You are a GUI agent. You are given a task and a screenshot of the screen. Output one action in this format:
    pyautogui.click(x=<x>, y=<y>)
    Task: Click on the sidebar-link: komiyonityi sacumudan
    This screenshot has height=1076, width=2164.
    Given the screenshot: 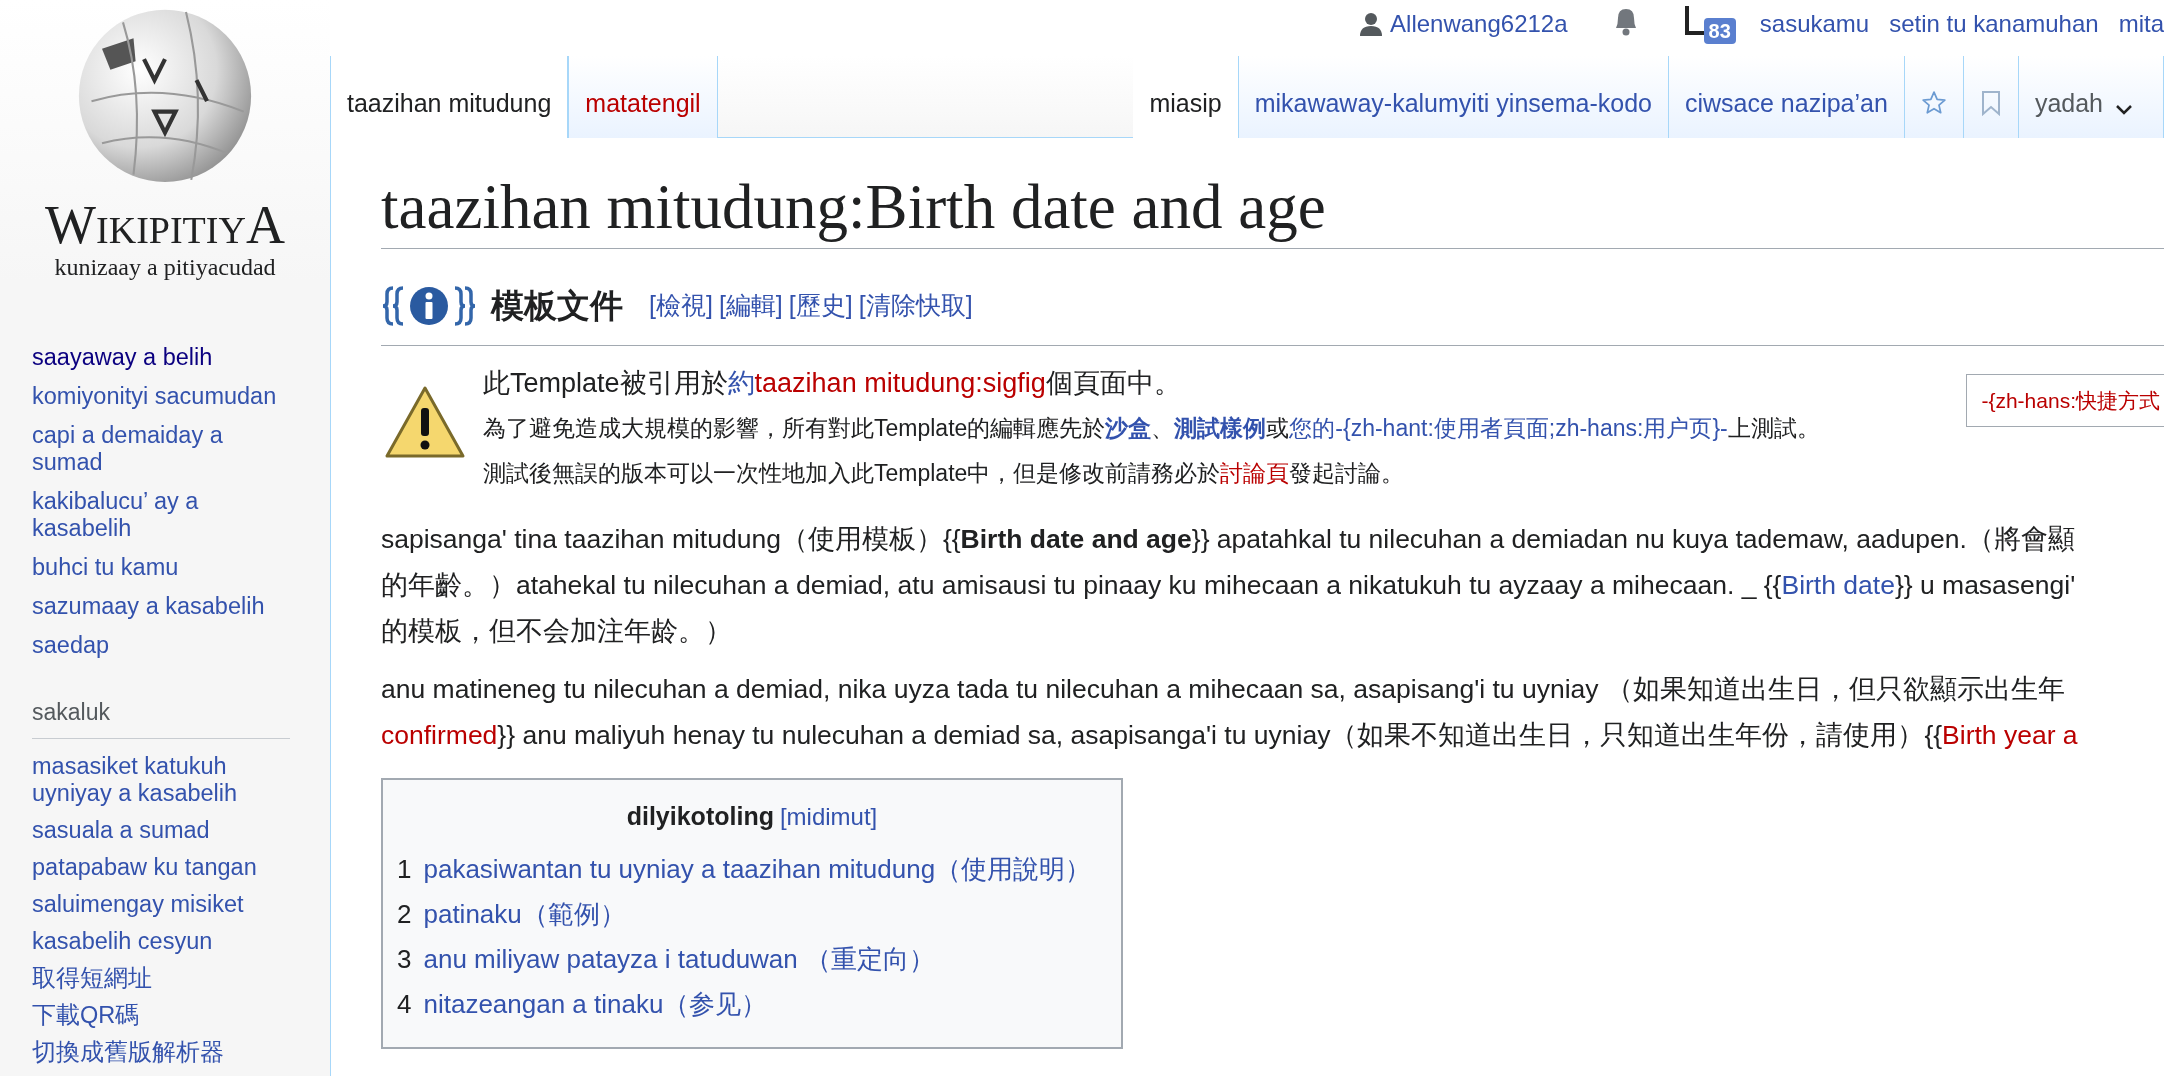 What is the action you would take?
    pyautogui.click(x=156, y=396)
    